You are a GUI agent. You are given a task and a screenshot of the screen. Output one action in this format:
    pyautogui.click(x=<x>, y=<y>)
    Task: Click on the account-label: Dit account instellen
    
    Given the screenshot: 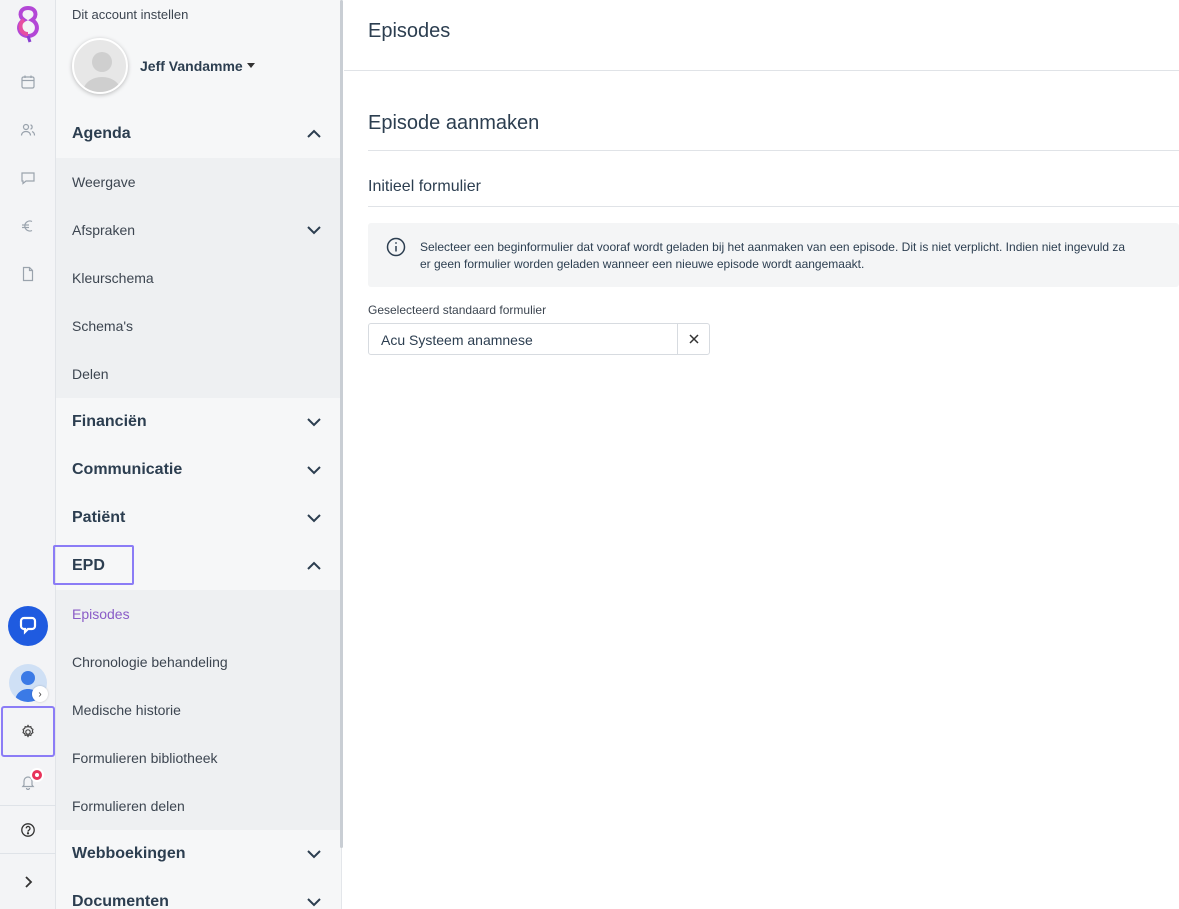 What is the action you would take?
    pyautogui.click(x=130, y=14)
    